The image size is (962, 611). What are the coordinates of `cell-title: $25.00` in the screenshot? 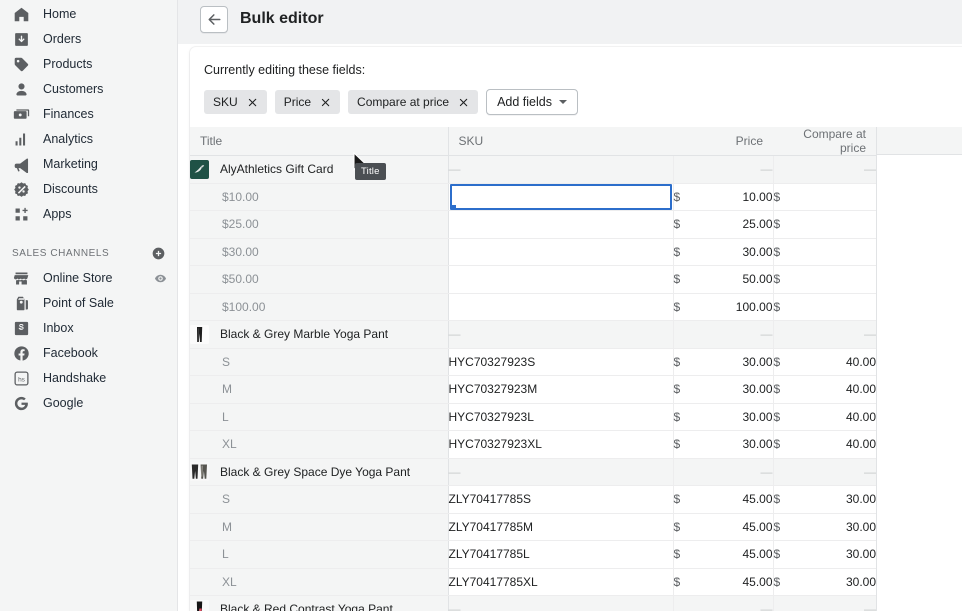 It's located at (319, 224).